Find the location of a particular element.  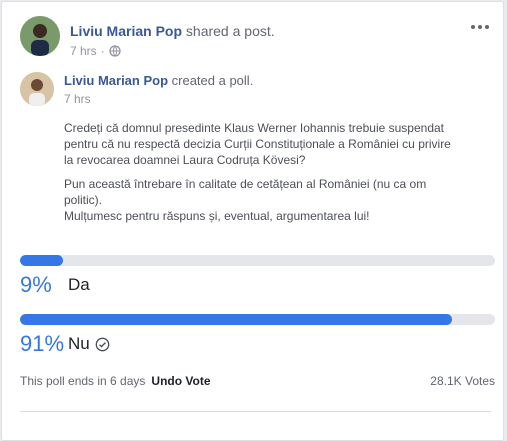

globe-icon is located at coordinates (115, 51).